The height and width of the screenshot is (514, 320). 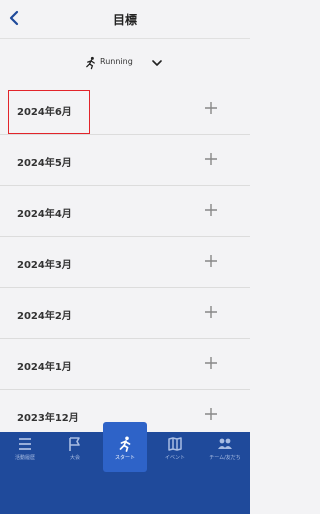 I want to click on tab-label: スタート, so click(x=124, y=458).